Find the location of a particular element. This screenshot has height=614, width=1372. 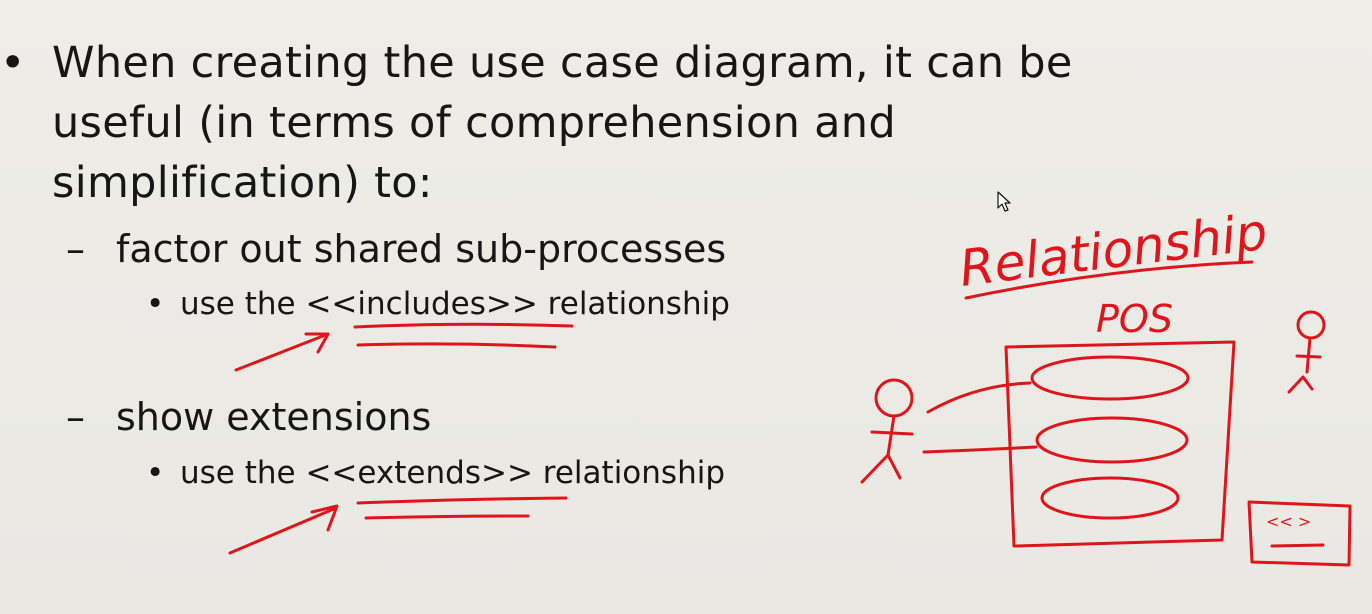

detail-suffix-2: relationship is located at coordinates (629, 473).